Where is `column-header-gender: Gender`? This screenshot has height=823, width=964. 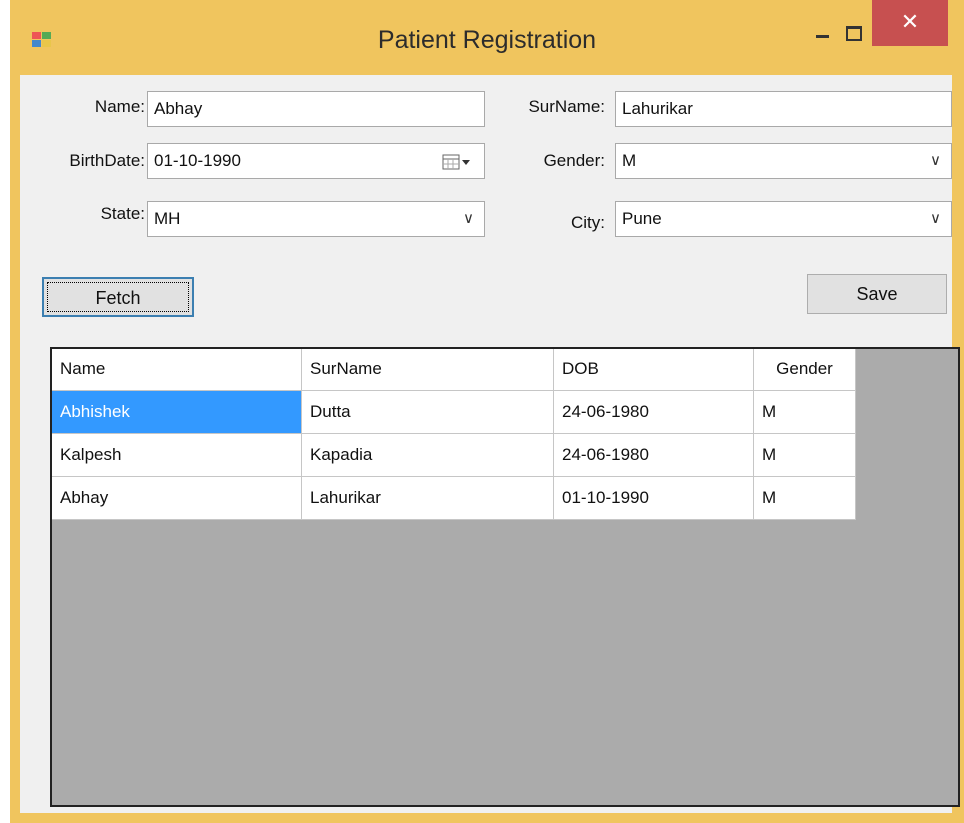 column-header-gender: Gender is located at coordinates (805, 370).